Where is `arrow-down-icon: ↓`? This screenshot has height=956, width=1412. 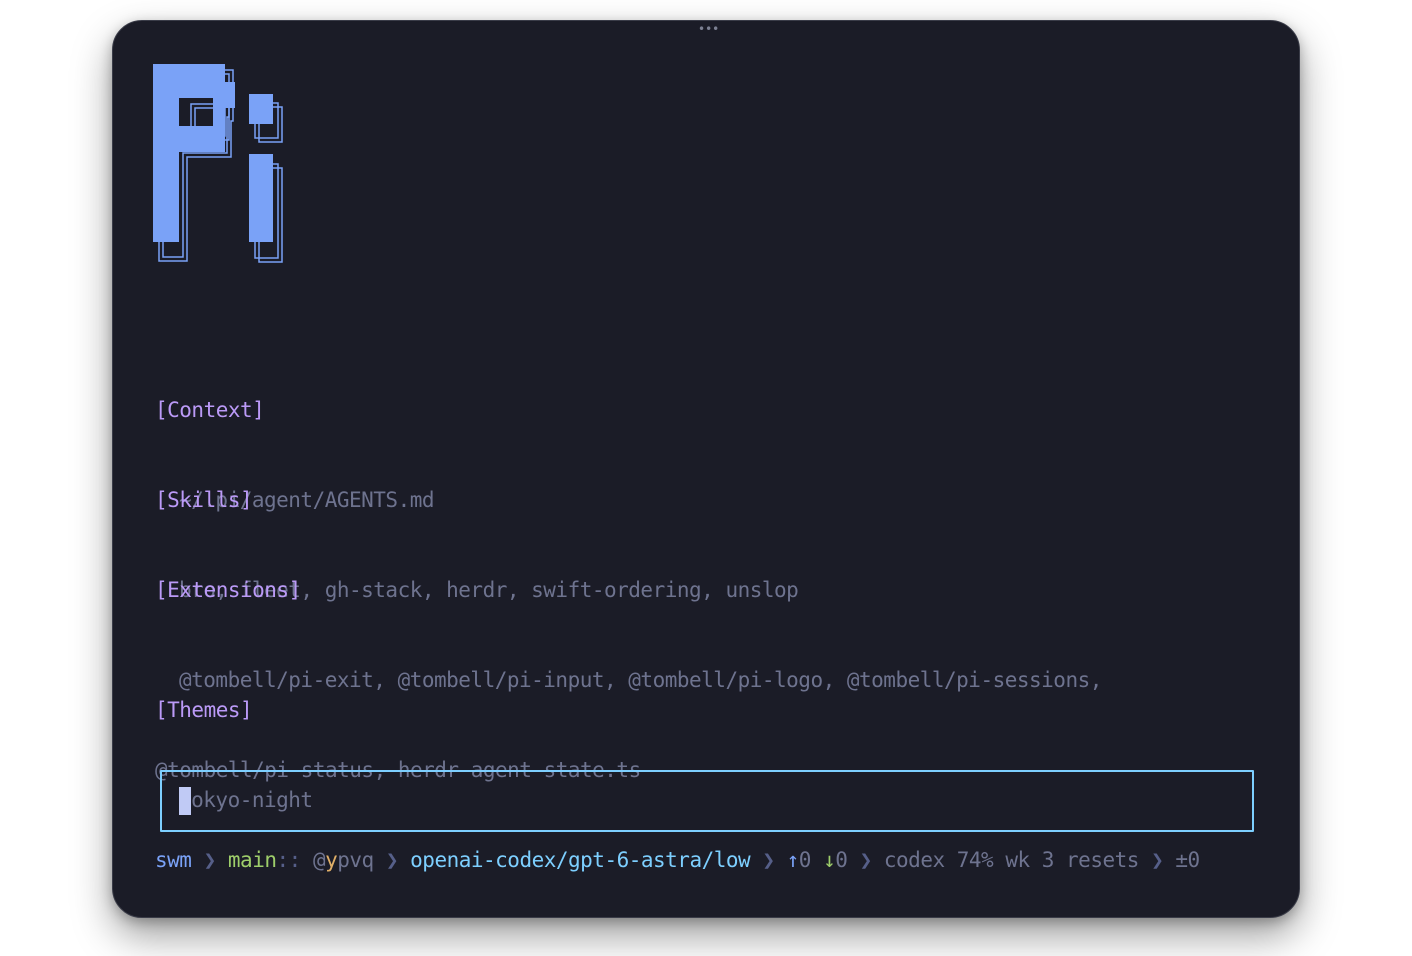
arrow-down-icon: ↓ is located at coordinates (829, 860).